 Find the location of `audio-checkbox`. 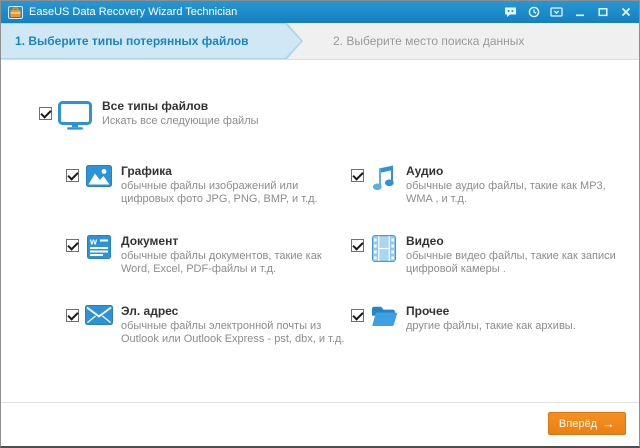

audio-checkbox is located at coordinates (357, 175).